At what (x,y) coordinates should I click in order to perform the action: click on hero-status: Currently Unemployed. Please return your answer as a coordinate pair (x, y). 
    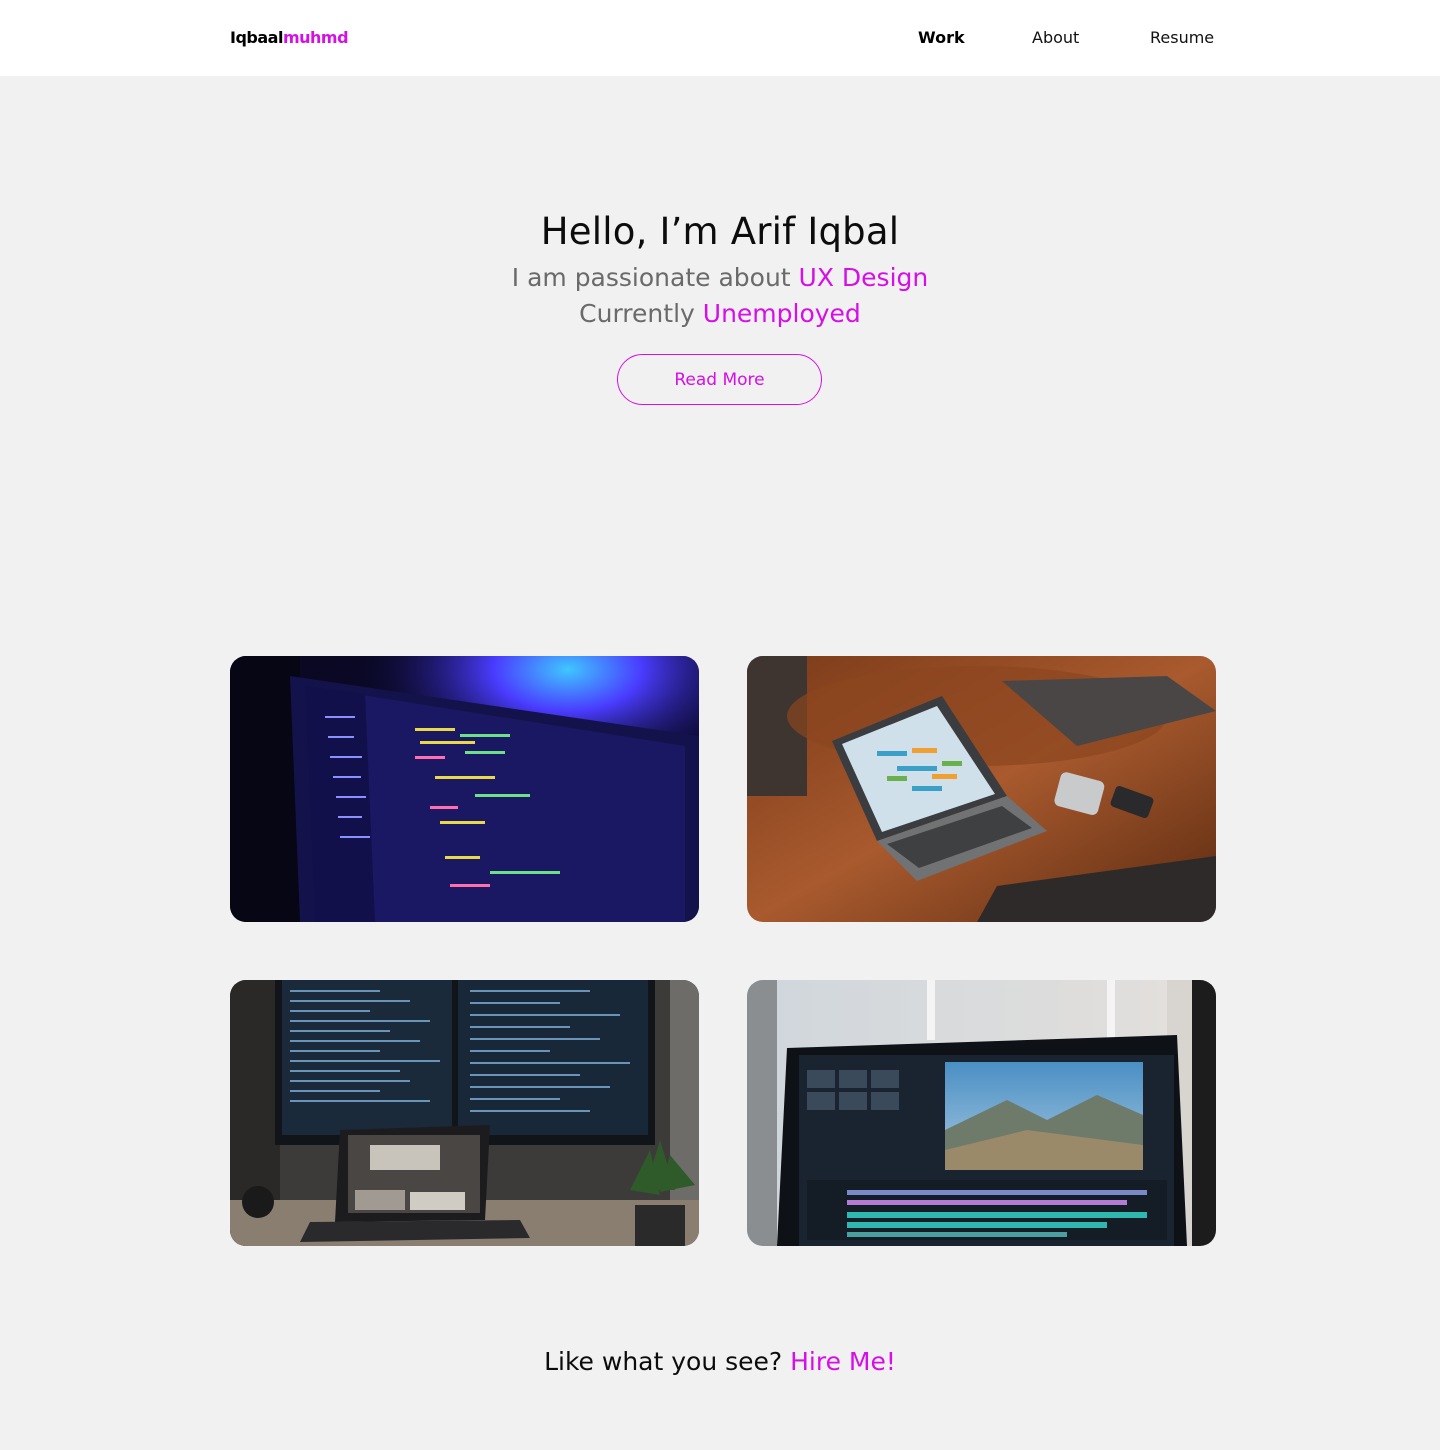
    Looking at the image, I should click on (720, 313).